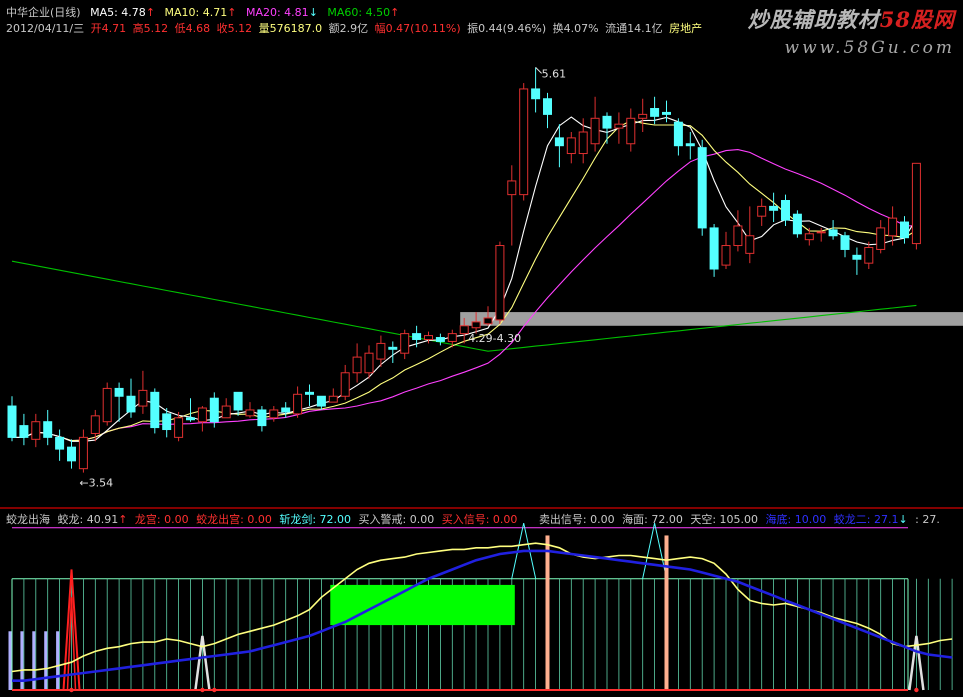  I want to click on ma20-arrow-icon: ↓, so click(313, 12).